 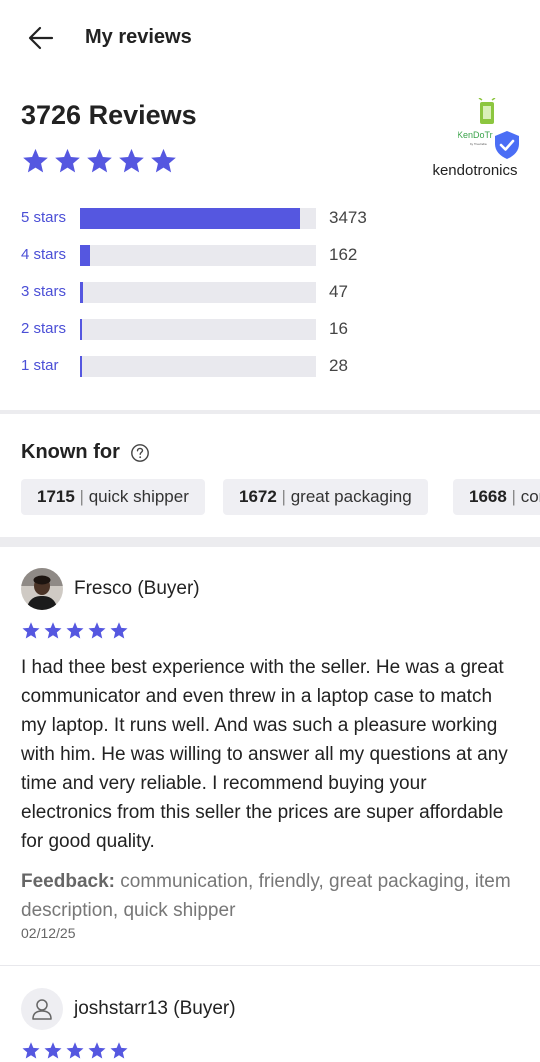 I want to click on rating-row: 3 stars 47, so click(x=271, y=293).